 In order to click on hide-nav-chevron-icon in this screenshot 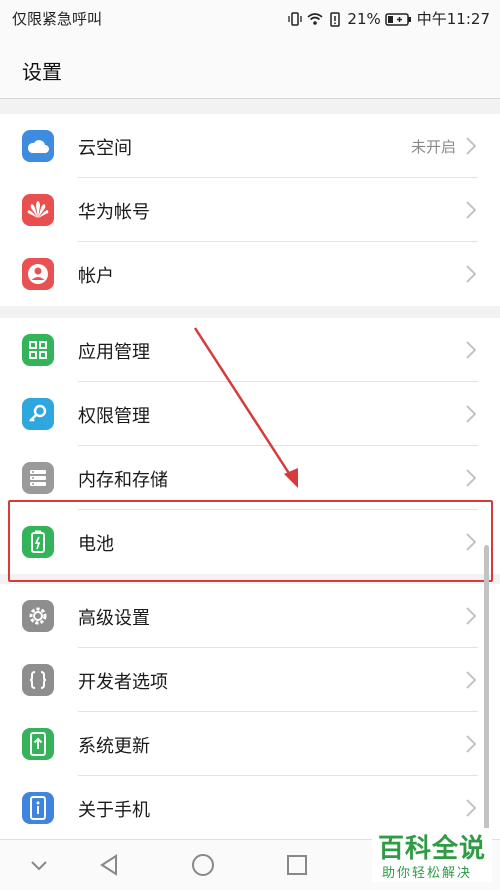, I will do `click(39, 865)`.